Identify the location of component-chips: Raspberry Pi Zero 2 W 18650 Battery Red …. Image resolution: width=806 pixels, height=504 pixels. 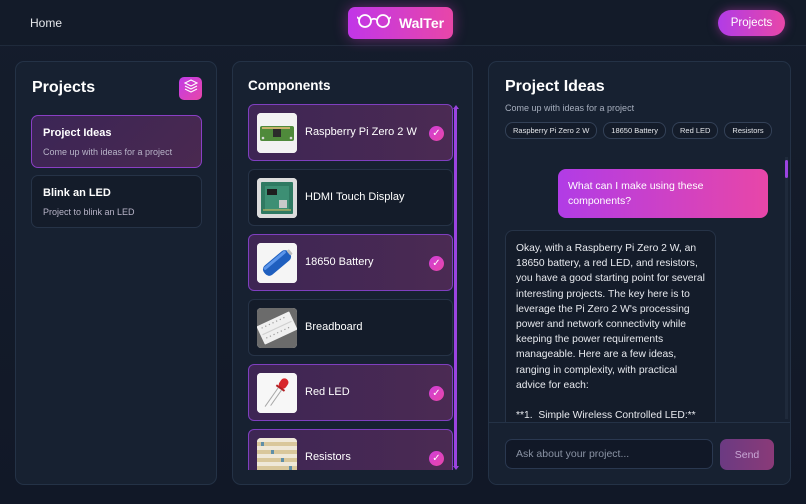
(638, 130).